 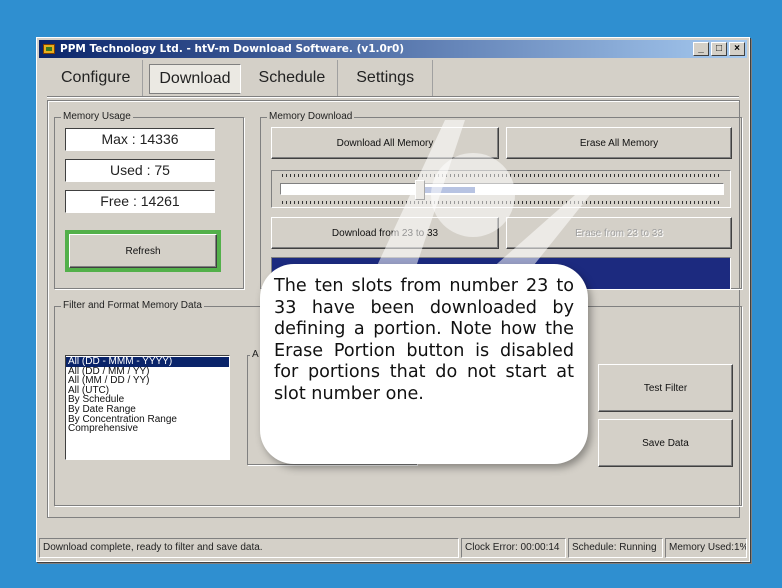 What do you see at coordinates (140, 170) in the screenshot?
I see `used-memory-field: Used : 75` at bounding box center [140, 170].